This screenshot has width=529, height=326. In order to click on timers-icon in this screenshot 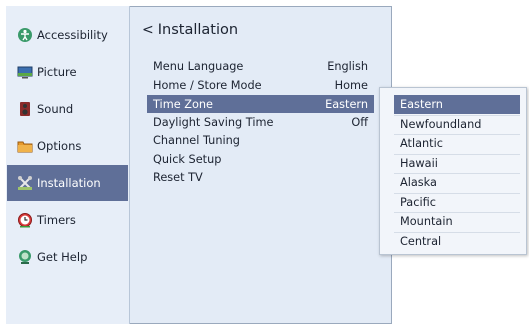, I will do `click(25, 220)`.